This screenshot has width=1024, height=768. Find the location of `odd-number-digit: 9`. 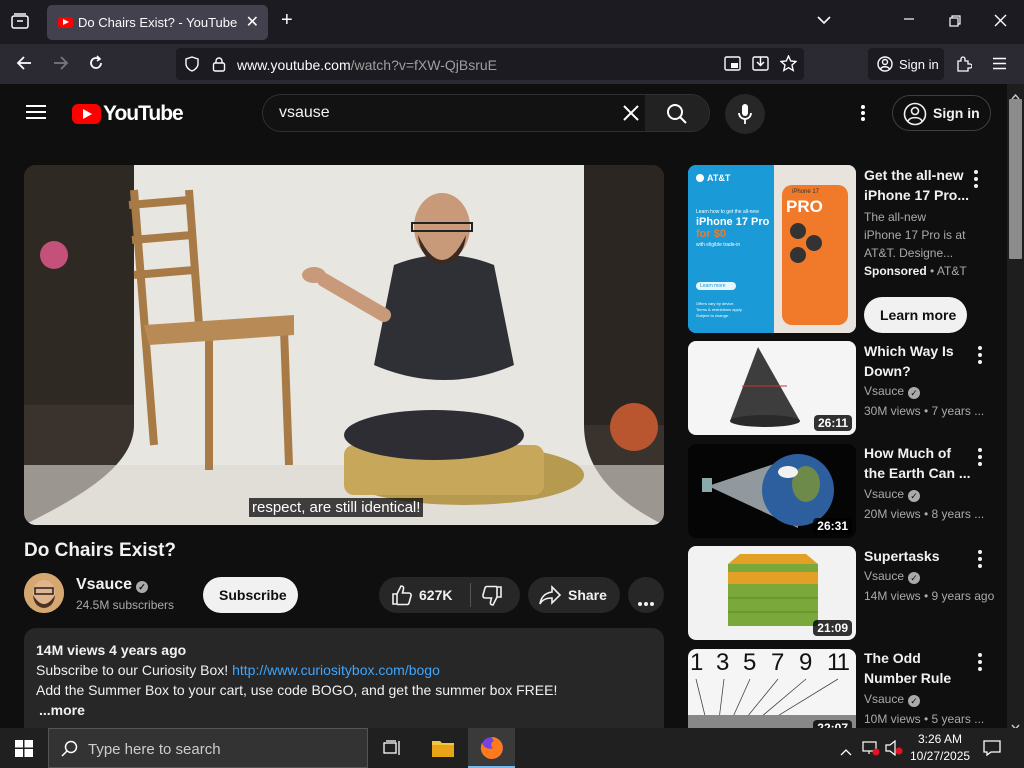

odd-number-digit: 9 is located at coordinates (806, 662).